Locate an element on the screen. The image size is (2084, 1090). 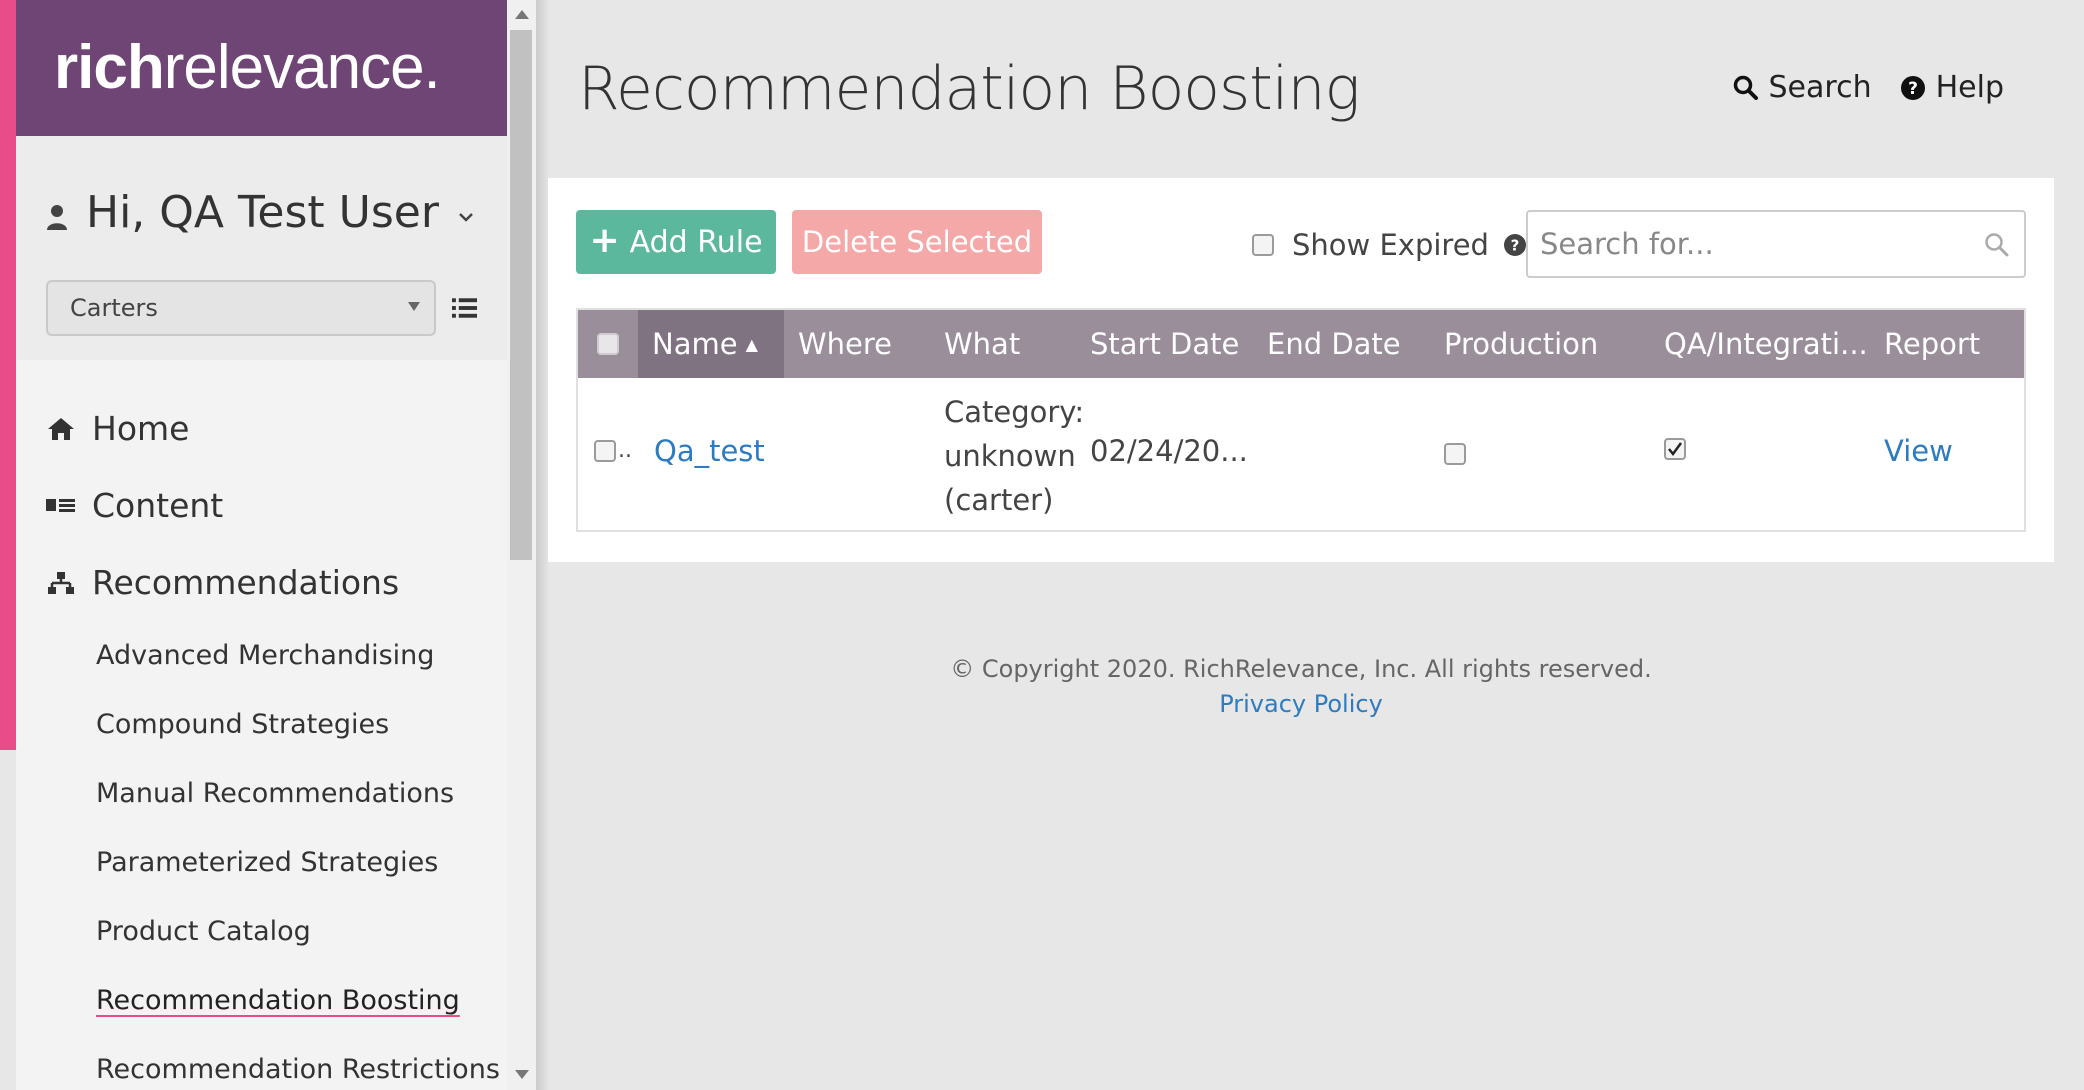
sidebar-subitem-manual-recommendations: Manual Recommendations is located at coordinates (261, 793).